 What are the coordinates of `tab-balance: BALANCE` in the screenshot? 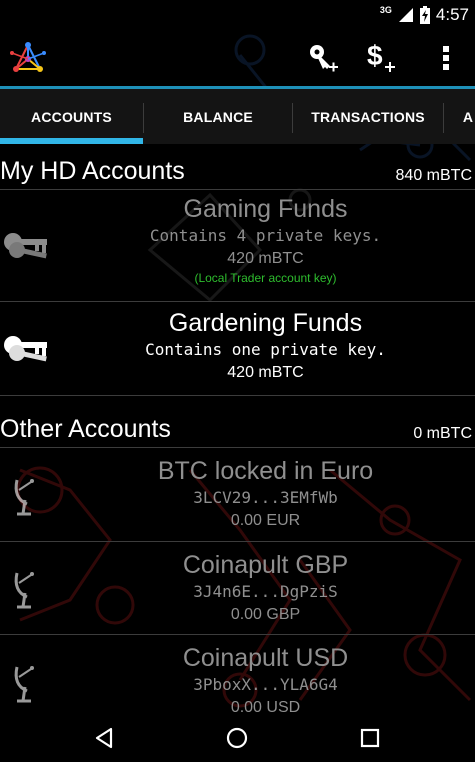 It's located at (218, 116).